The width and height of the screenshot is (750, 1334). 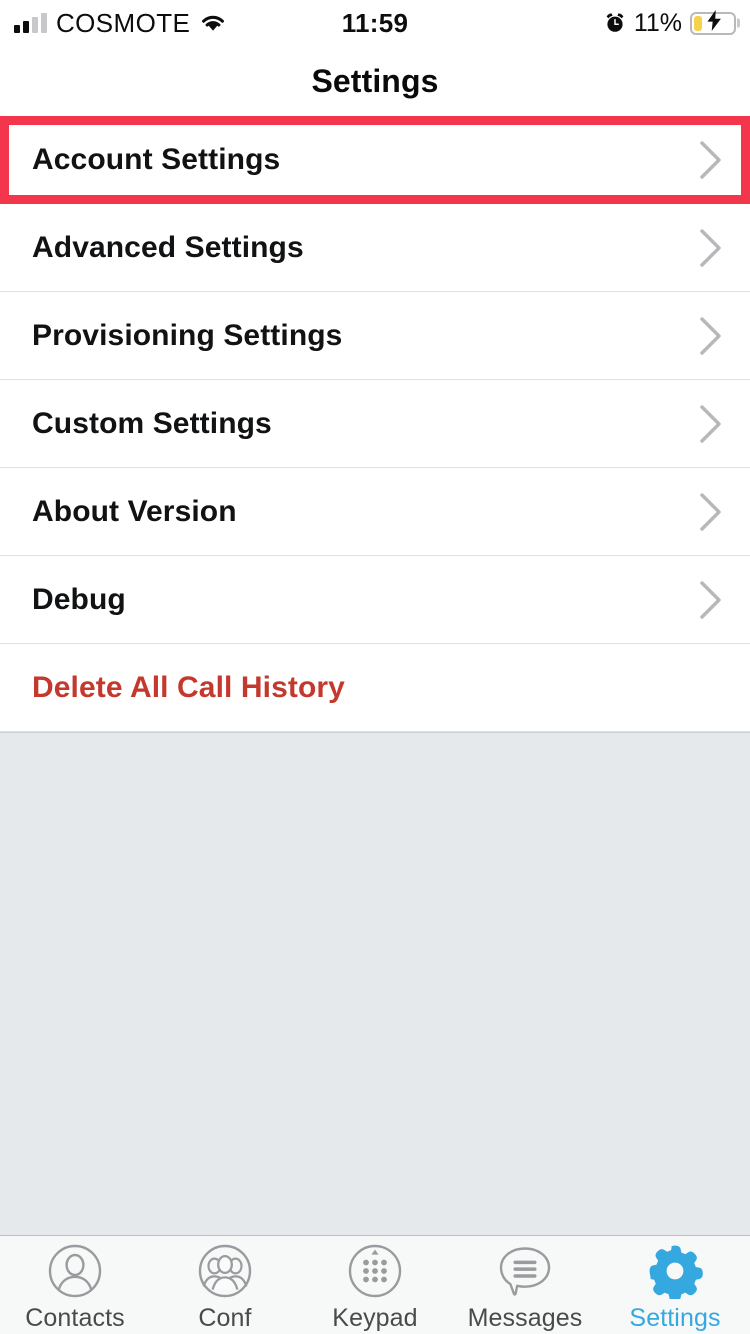 I want to click on navigation-bar: Settings, so click(x=375, y=81).